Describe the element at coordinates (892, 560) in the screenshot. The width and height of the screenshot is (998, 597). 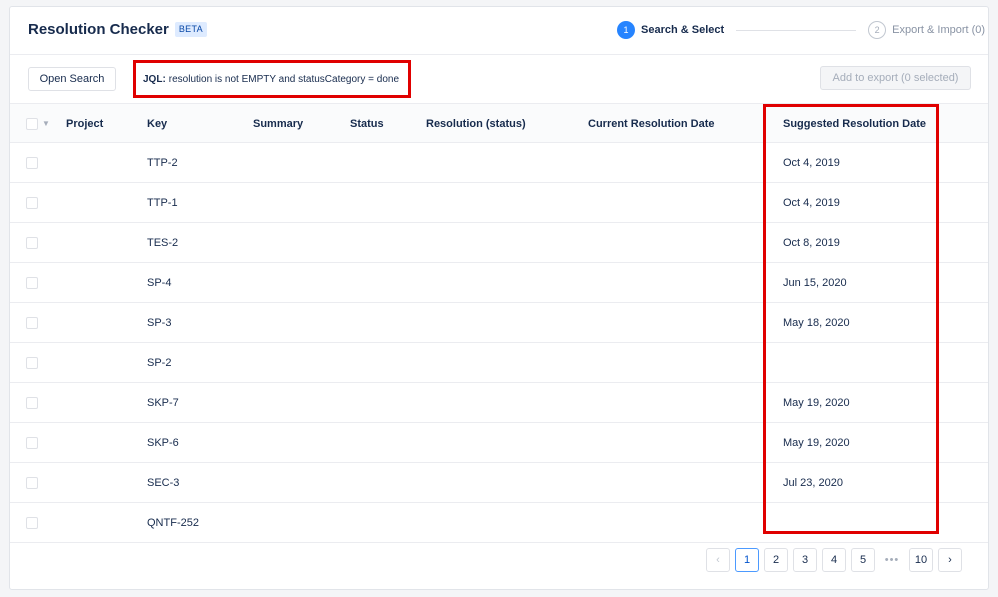
I see `pagination-ellipsis: •••` at that location.